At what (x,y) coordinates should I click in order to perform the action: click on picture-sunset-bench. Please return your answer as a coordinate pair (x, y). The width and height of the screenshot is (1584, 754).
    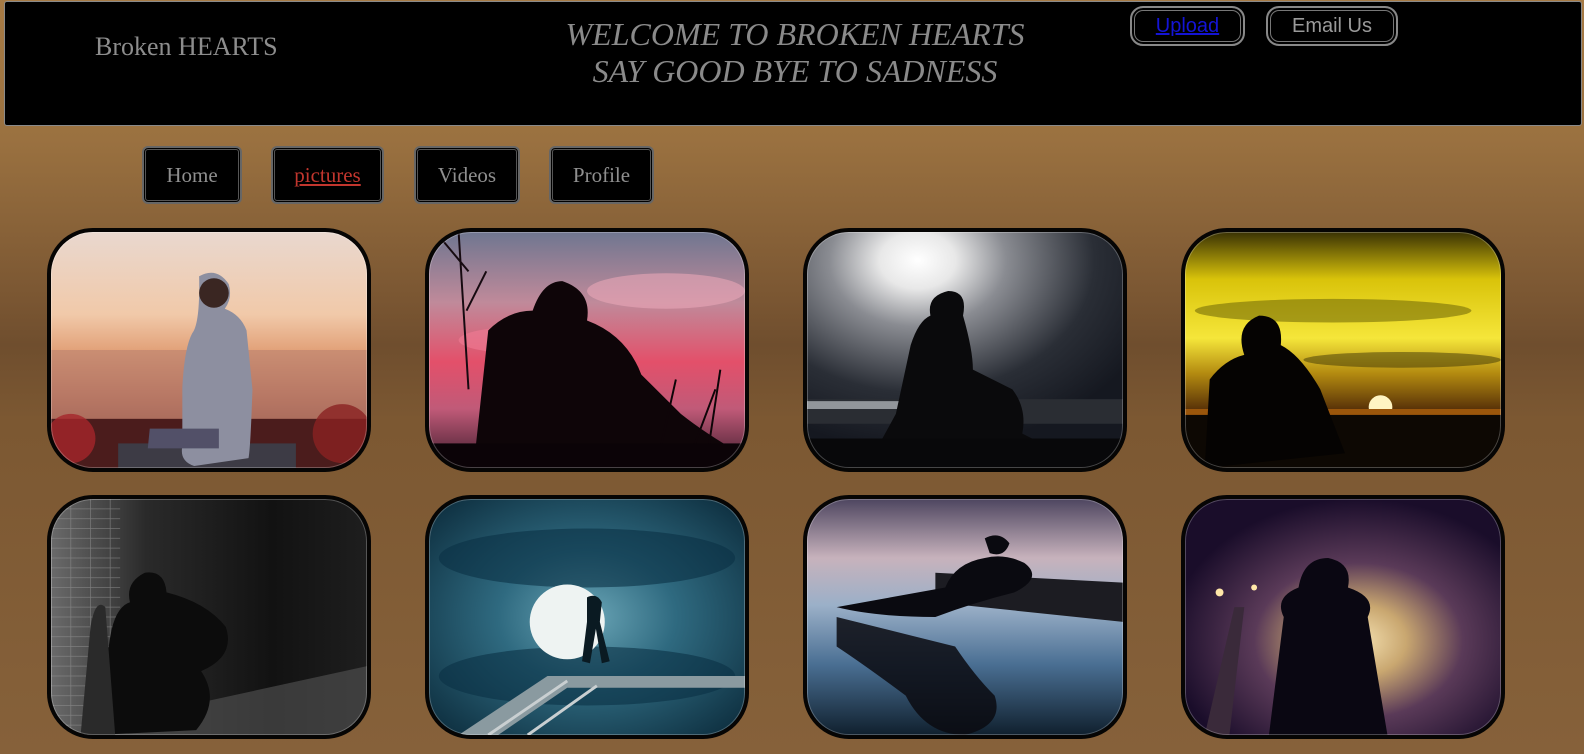
    Looking at the image, I should click on (209, 350).